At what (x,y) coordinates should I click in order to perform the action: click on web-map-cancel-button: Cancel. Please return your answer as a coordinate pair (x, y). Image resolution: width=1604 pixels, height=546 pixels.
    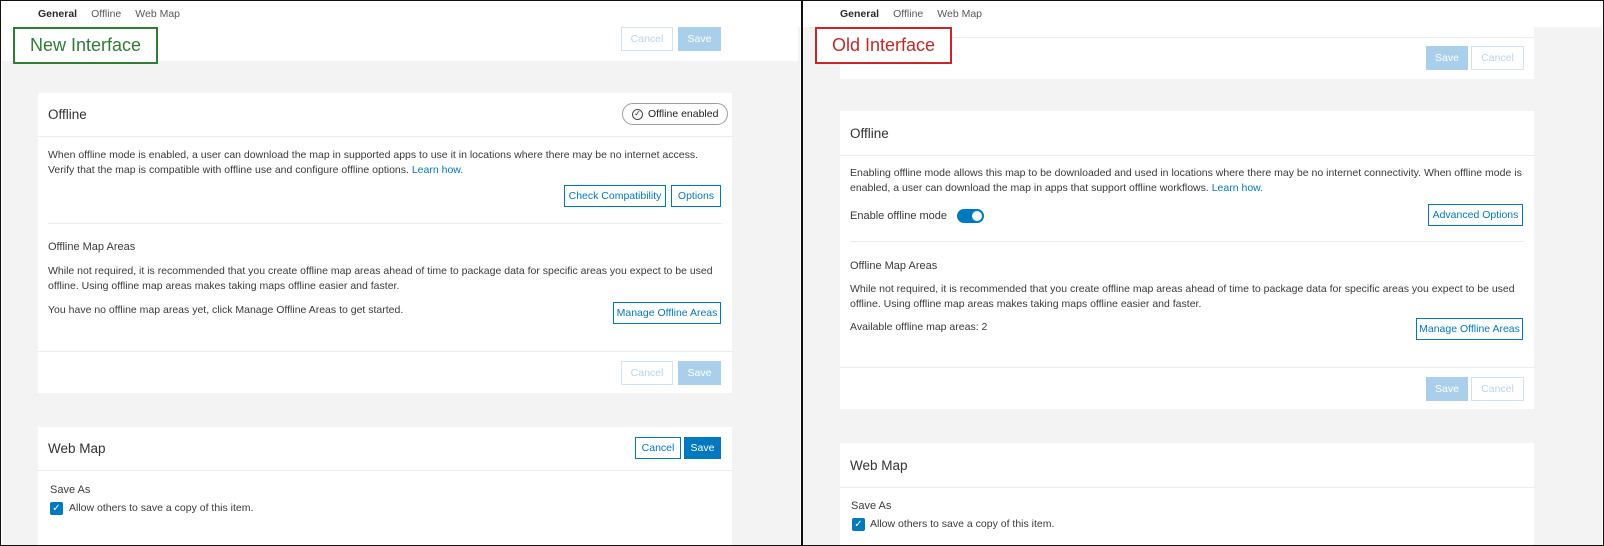
    Looking at the image, I should click on (658, 448).